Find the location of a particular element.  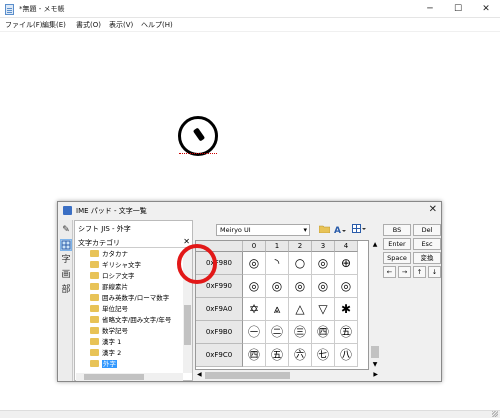

category-item: 単位記号 is located at coordinates (109, 309).